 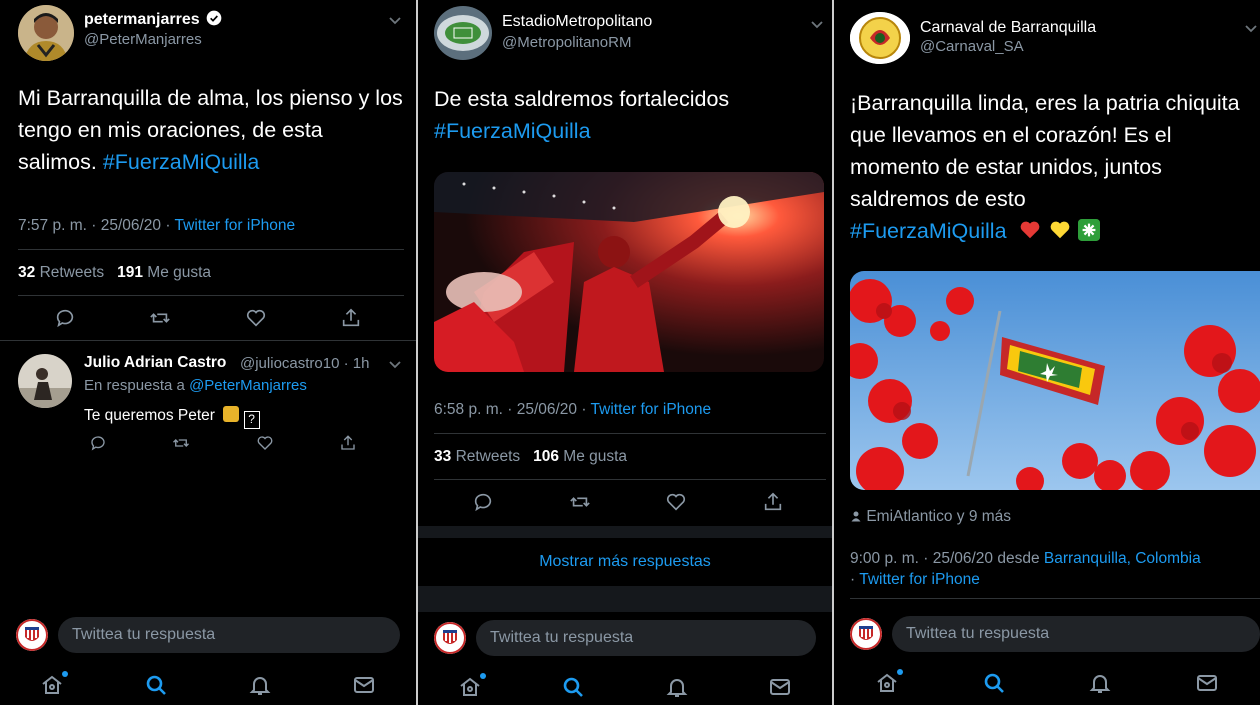 I want to click on reply-actions, so click(x=223, y=443).